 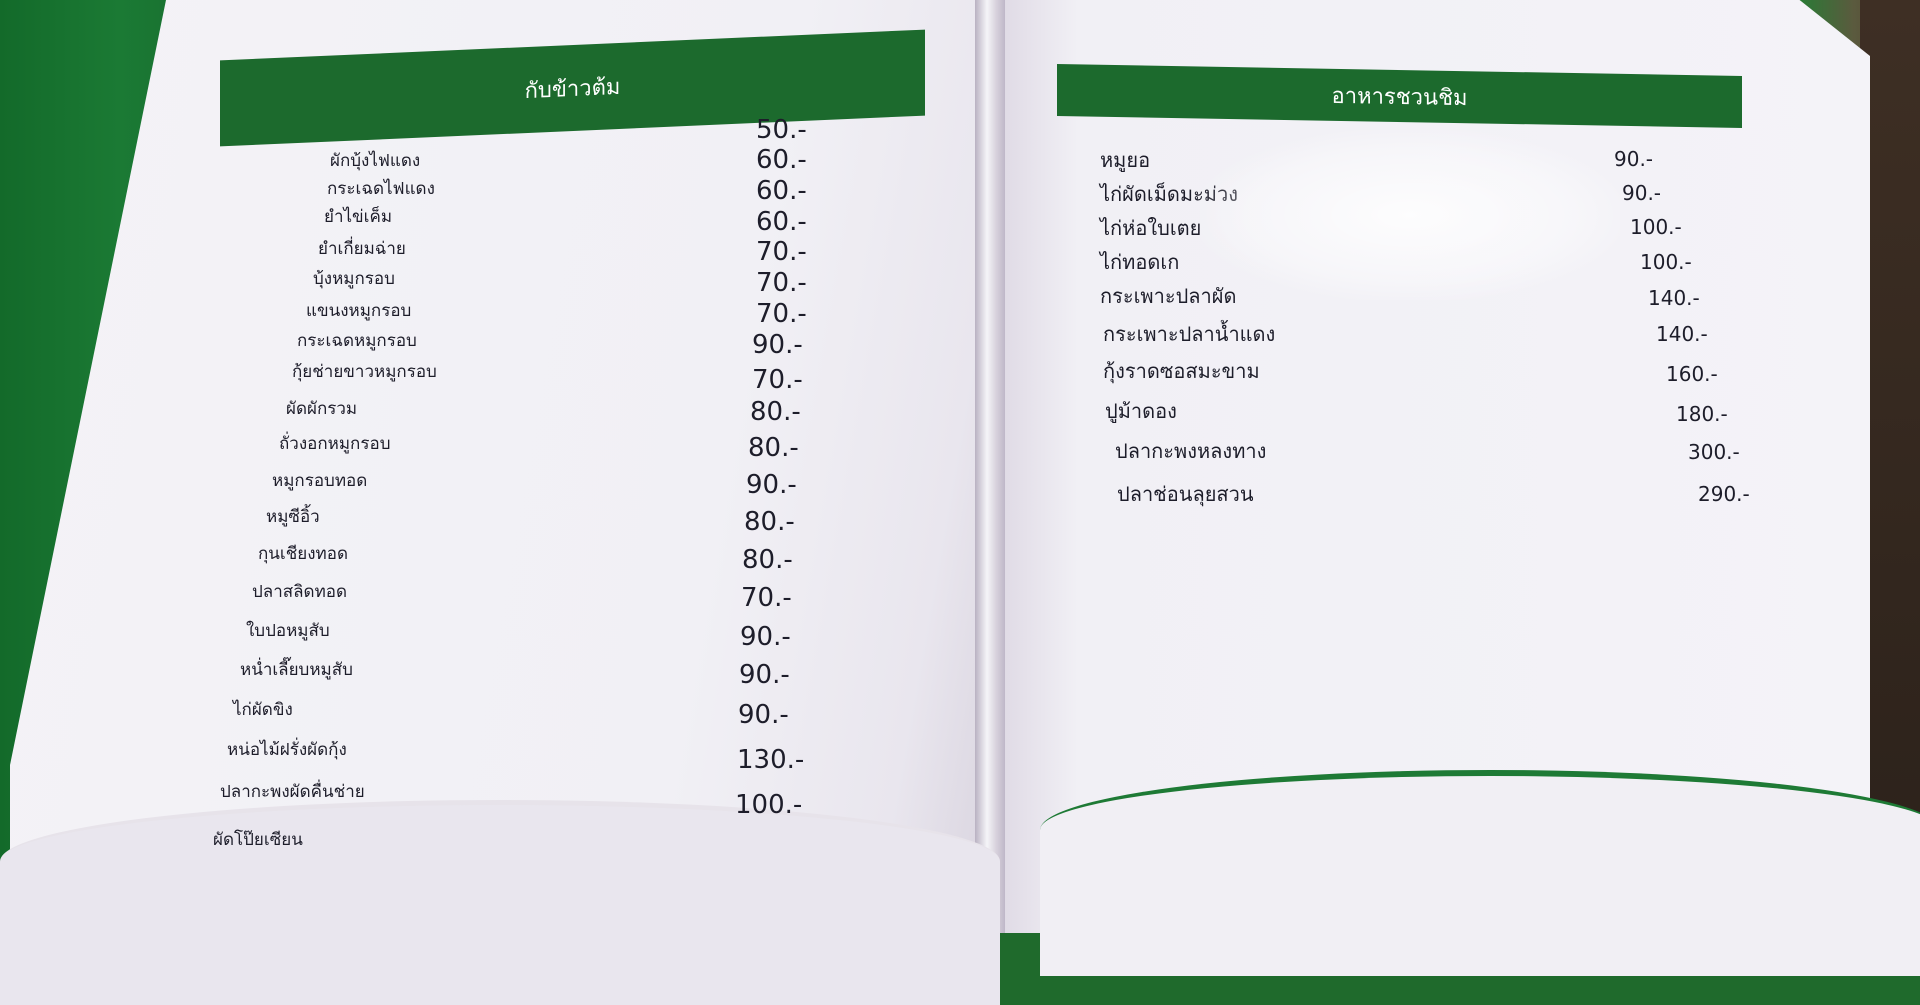 What do you see at coordinates (1714, 452) in the screenshot?
I see `menu-item-price: 300.-` at bounding box center [1714, 452].